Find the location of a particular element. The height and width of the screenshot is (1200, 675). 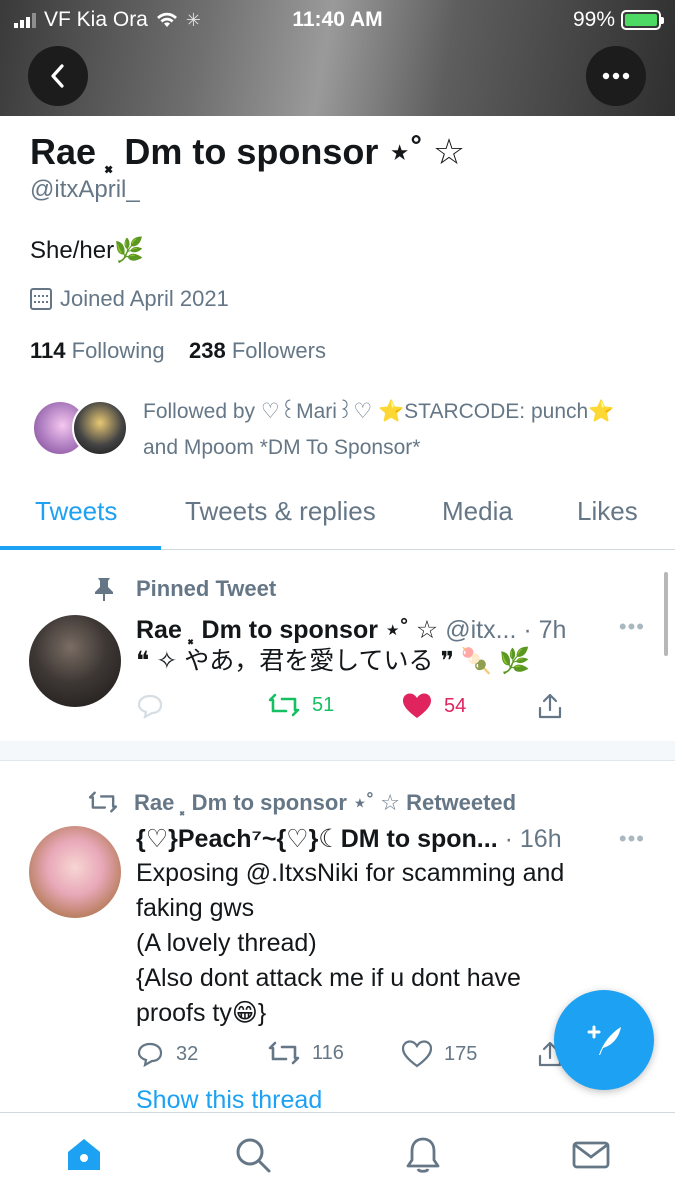

tweet-divider is located at coordinates (337, 751).